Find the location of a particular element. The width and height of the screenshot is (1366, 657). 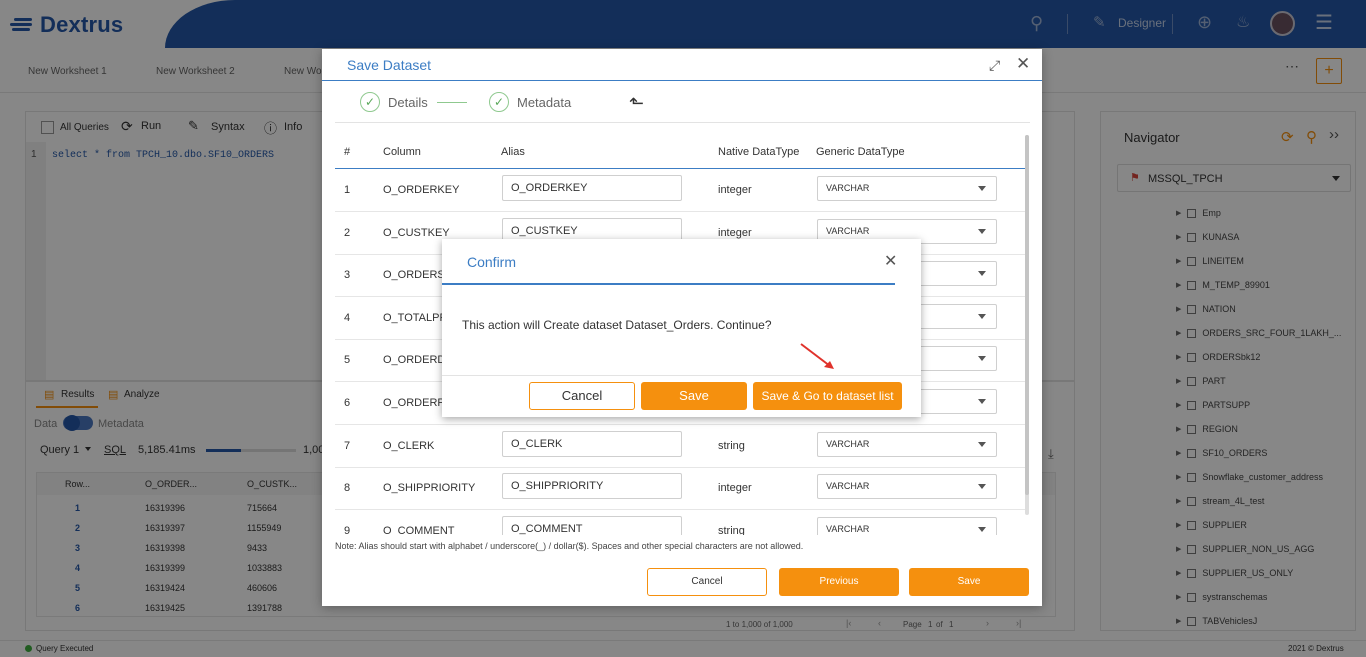

previous-button: Previous is located at coordinates (839, 582).